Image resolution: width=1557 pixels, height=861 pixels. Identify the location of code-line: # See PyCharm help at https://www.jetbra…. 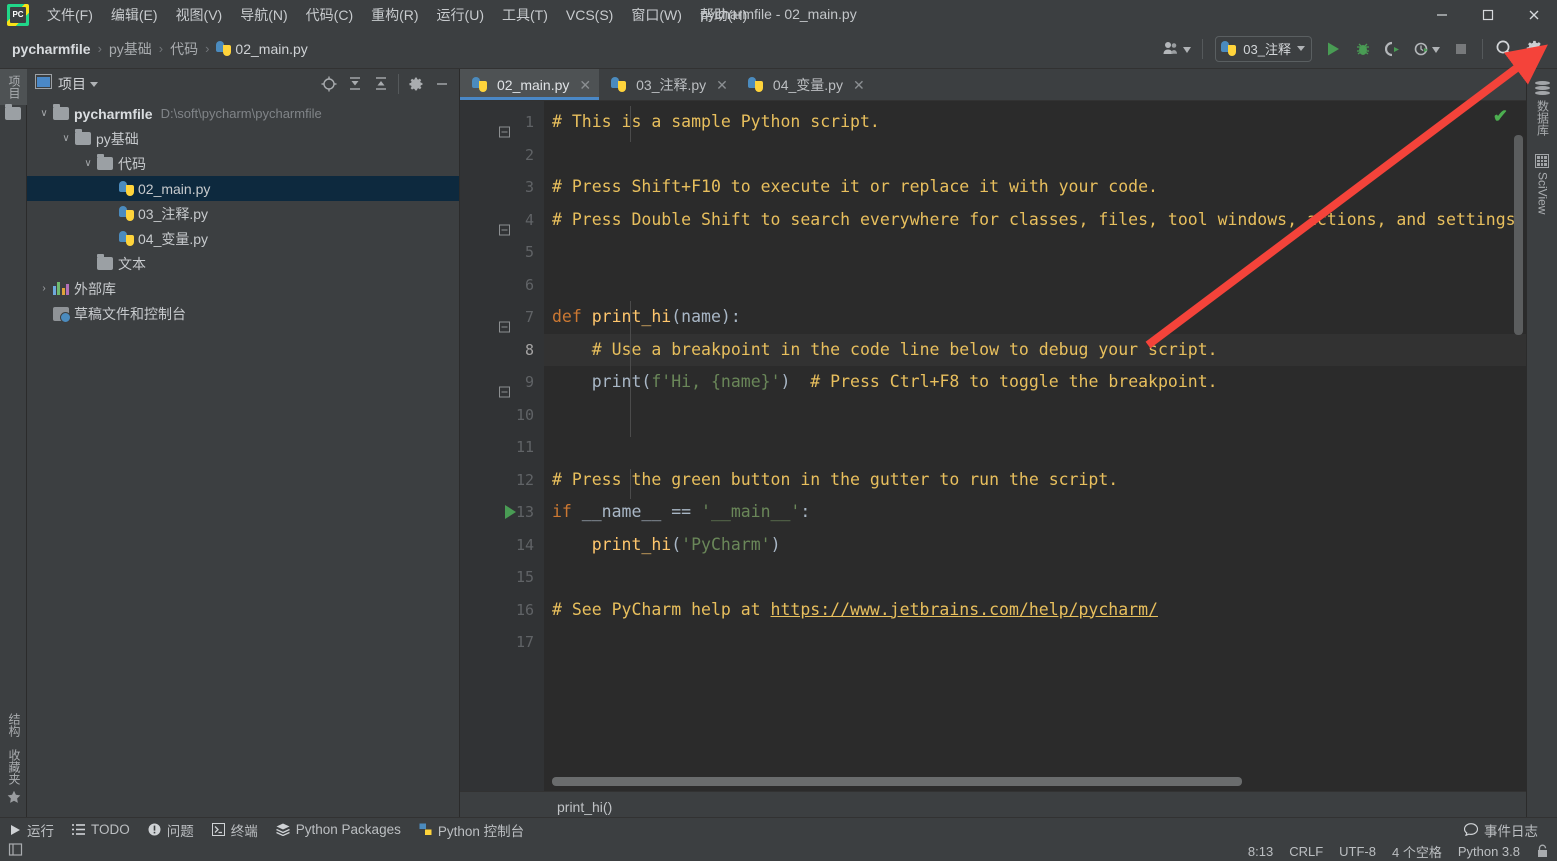
(1035, 610).